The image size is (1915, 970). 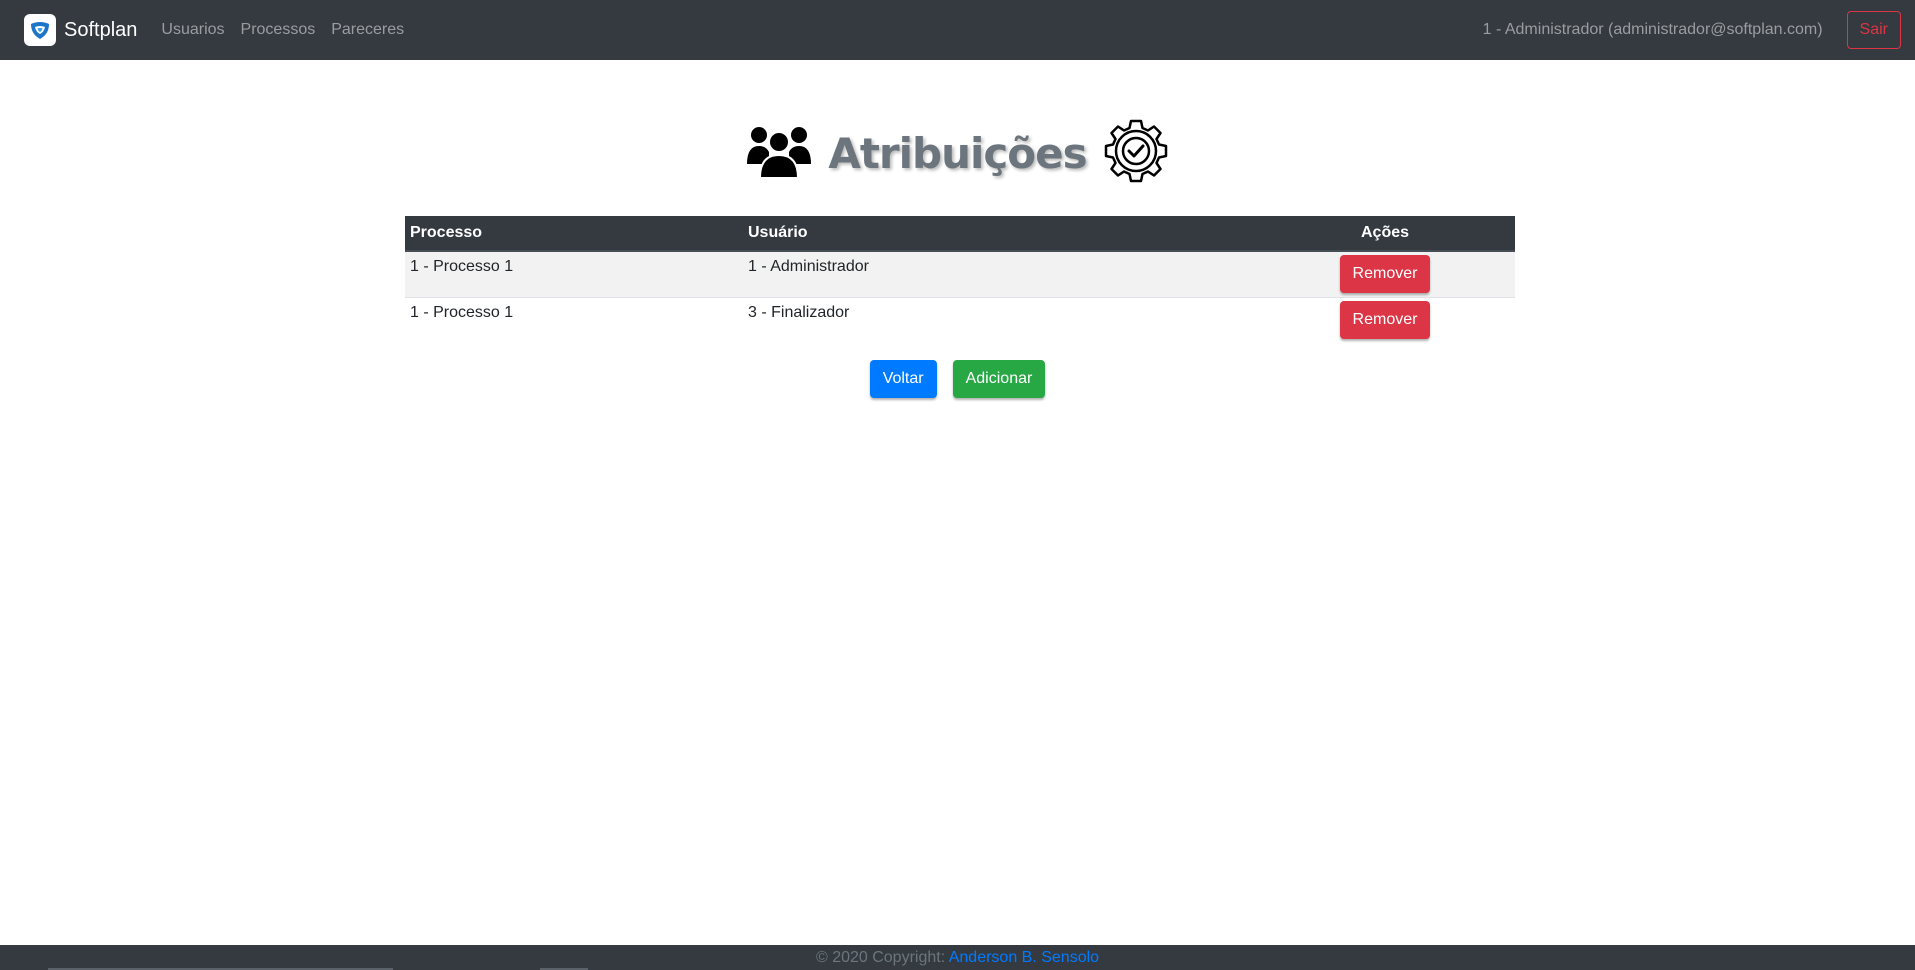 What do you see at coordinates (903, 379) in the screenshot?
I see `back-button: Voltar` at bounding box center [903, 379].